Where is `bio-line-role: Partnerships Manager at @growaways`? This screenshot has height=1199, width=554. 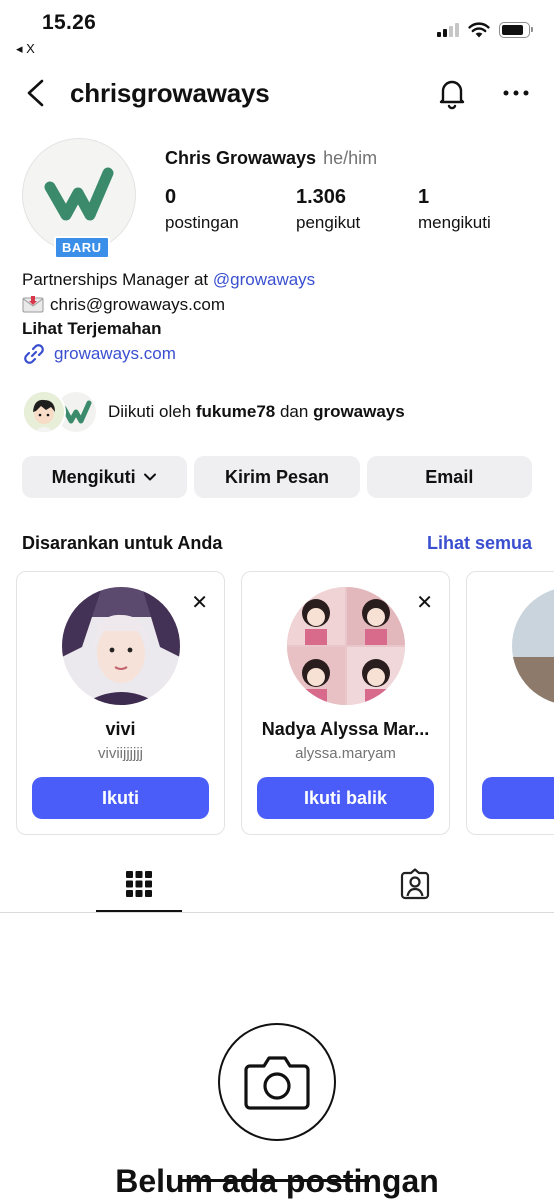 bio-line-role: Partnerships Manager at @growaways is located at coordinates (168, 280).